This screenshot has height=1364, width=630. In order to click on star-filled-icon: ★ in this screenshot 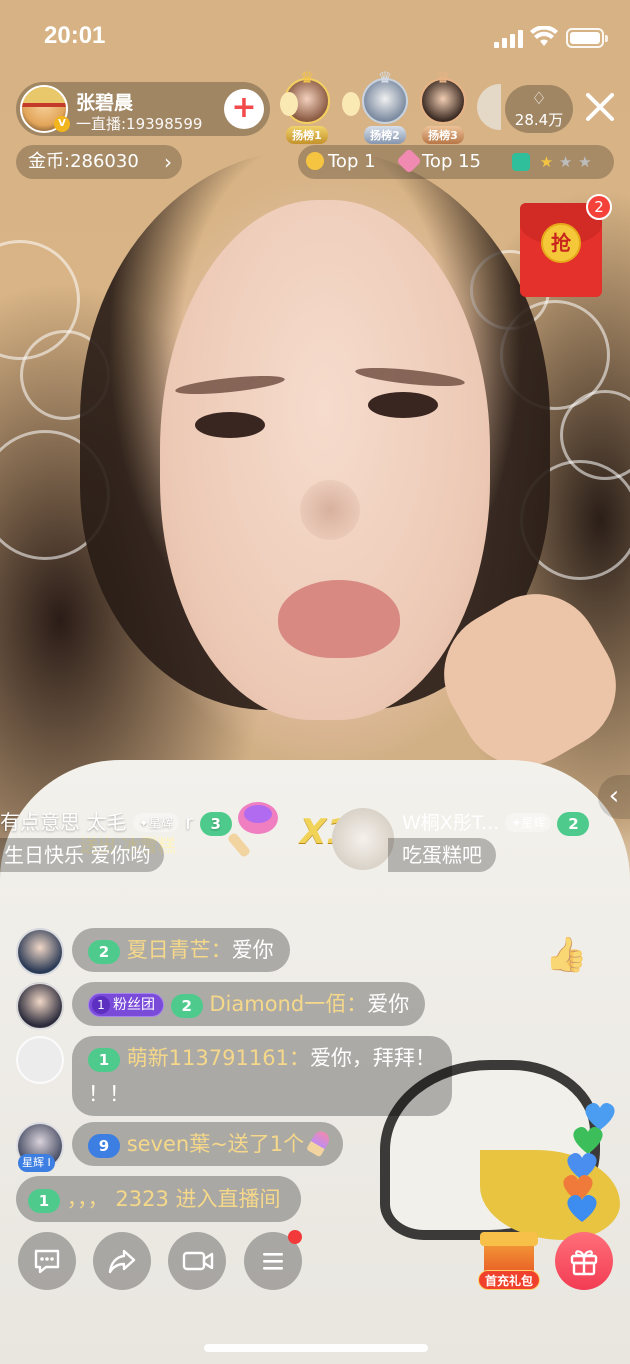, I will do `click(546, 162)`.